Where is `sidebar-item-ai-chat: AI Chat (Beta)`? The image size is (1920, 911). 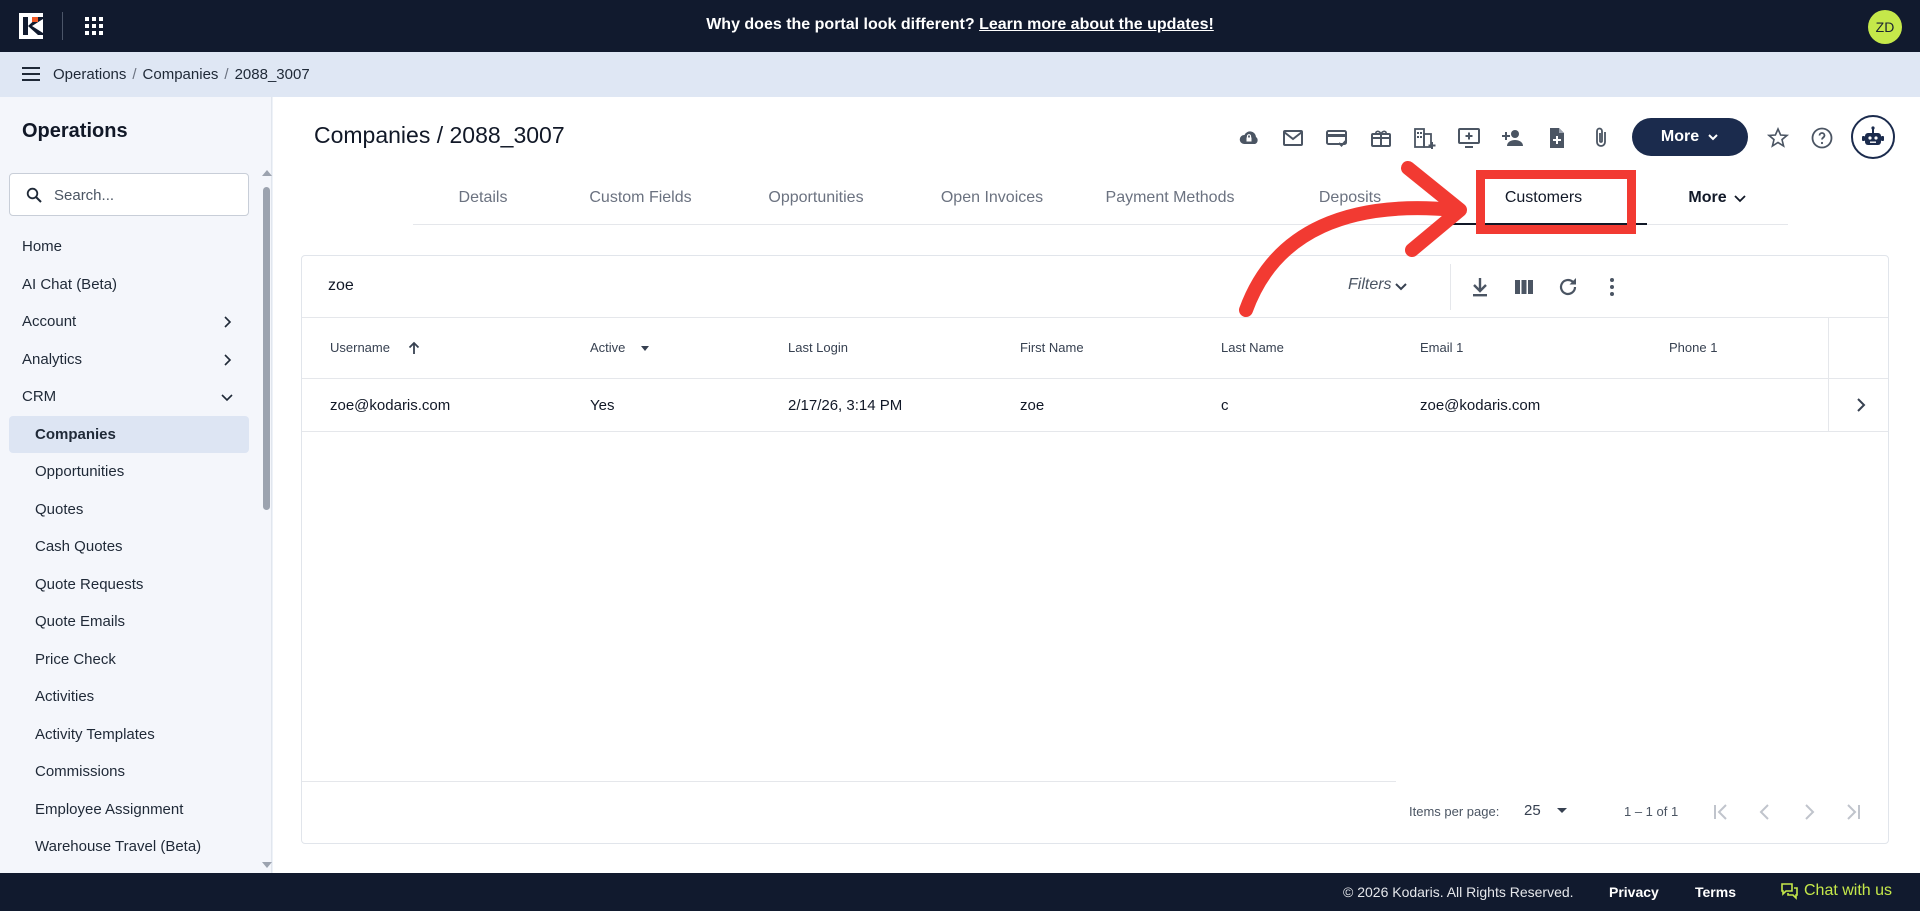 sidebar-item-ai-chat: AI Chat (Beta) is located at coordinates (129, 285).